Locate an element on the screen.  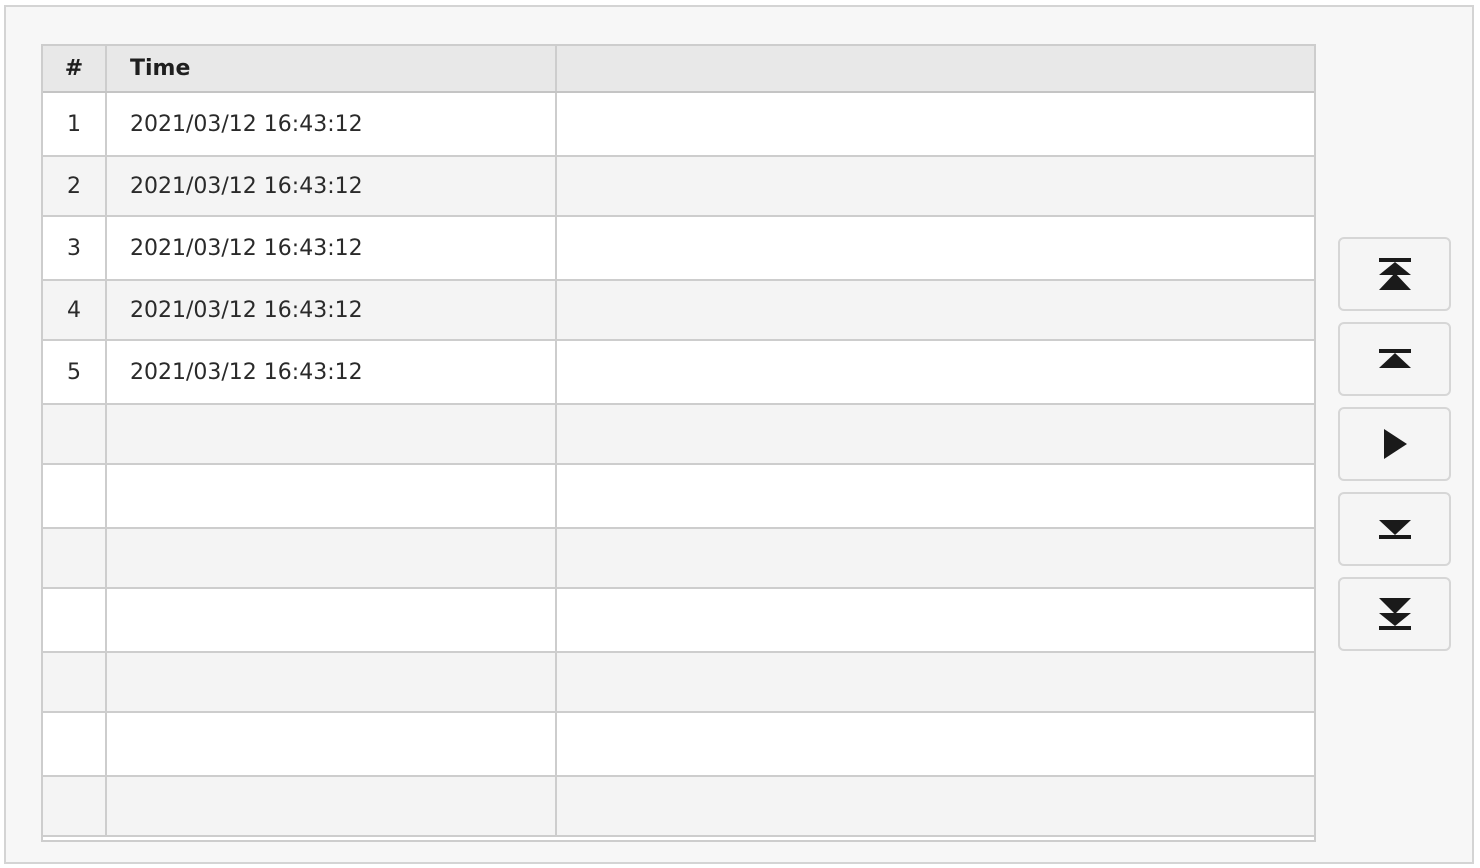
chevron-down-icon is located at coordinates (1394, 529).